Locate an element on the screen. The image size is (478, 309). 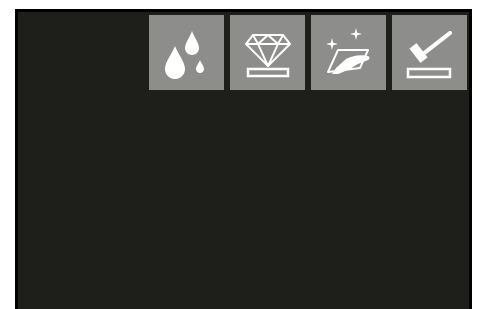
impact-resistance-tile is located at coordinates (429, 52).